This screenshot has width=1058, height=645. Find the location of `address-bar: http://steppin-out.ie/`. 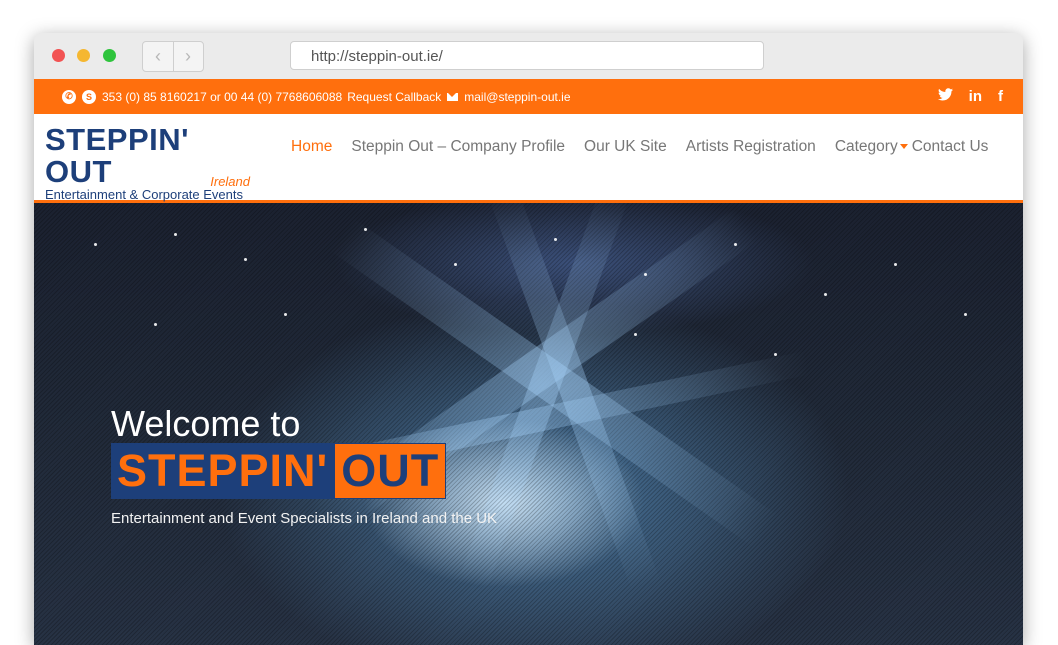

address-bar: http://steppin-out.ie/ is located at coordinates (527, 55).